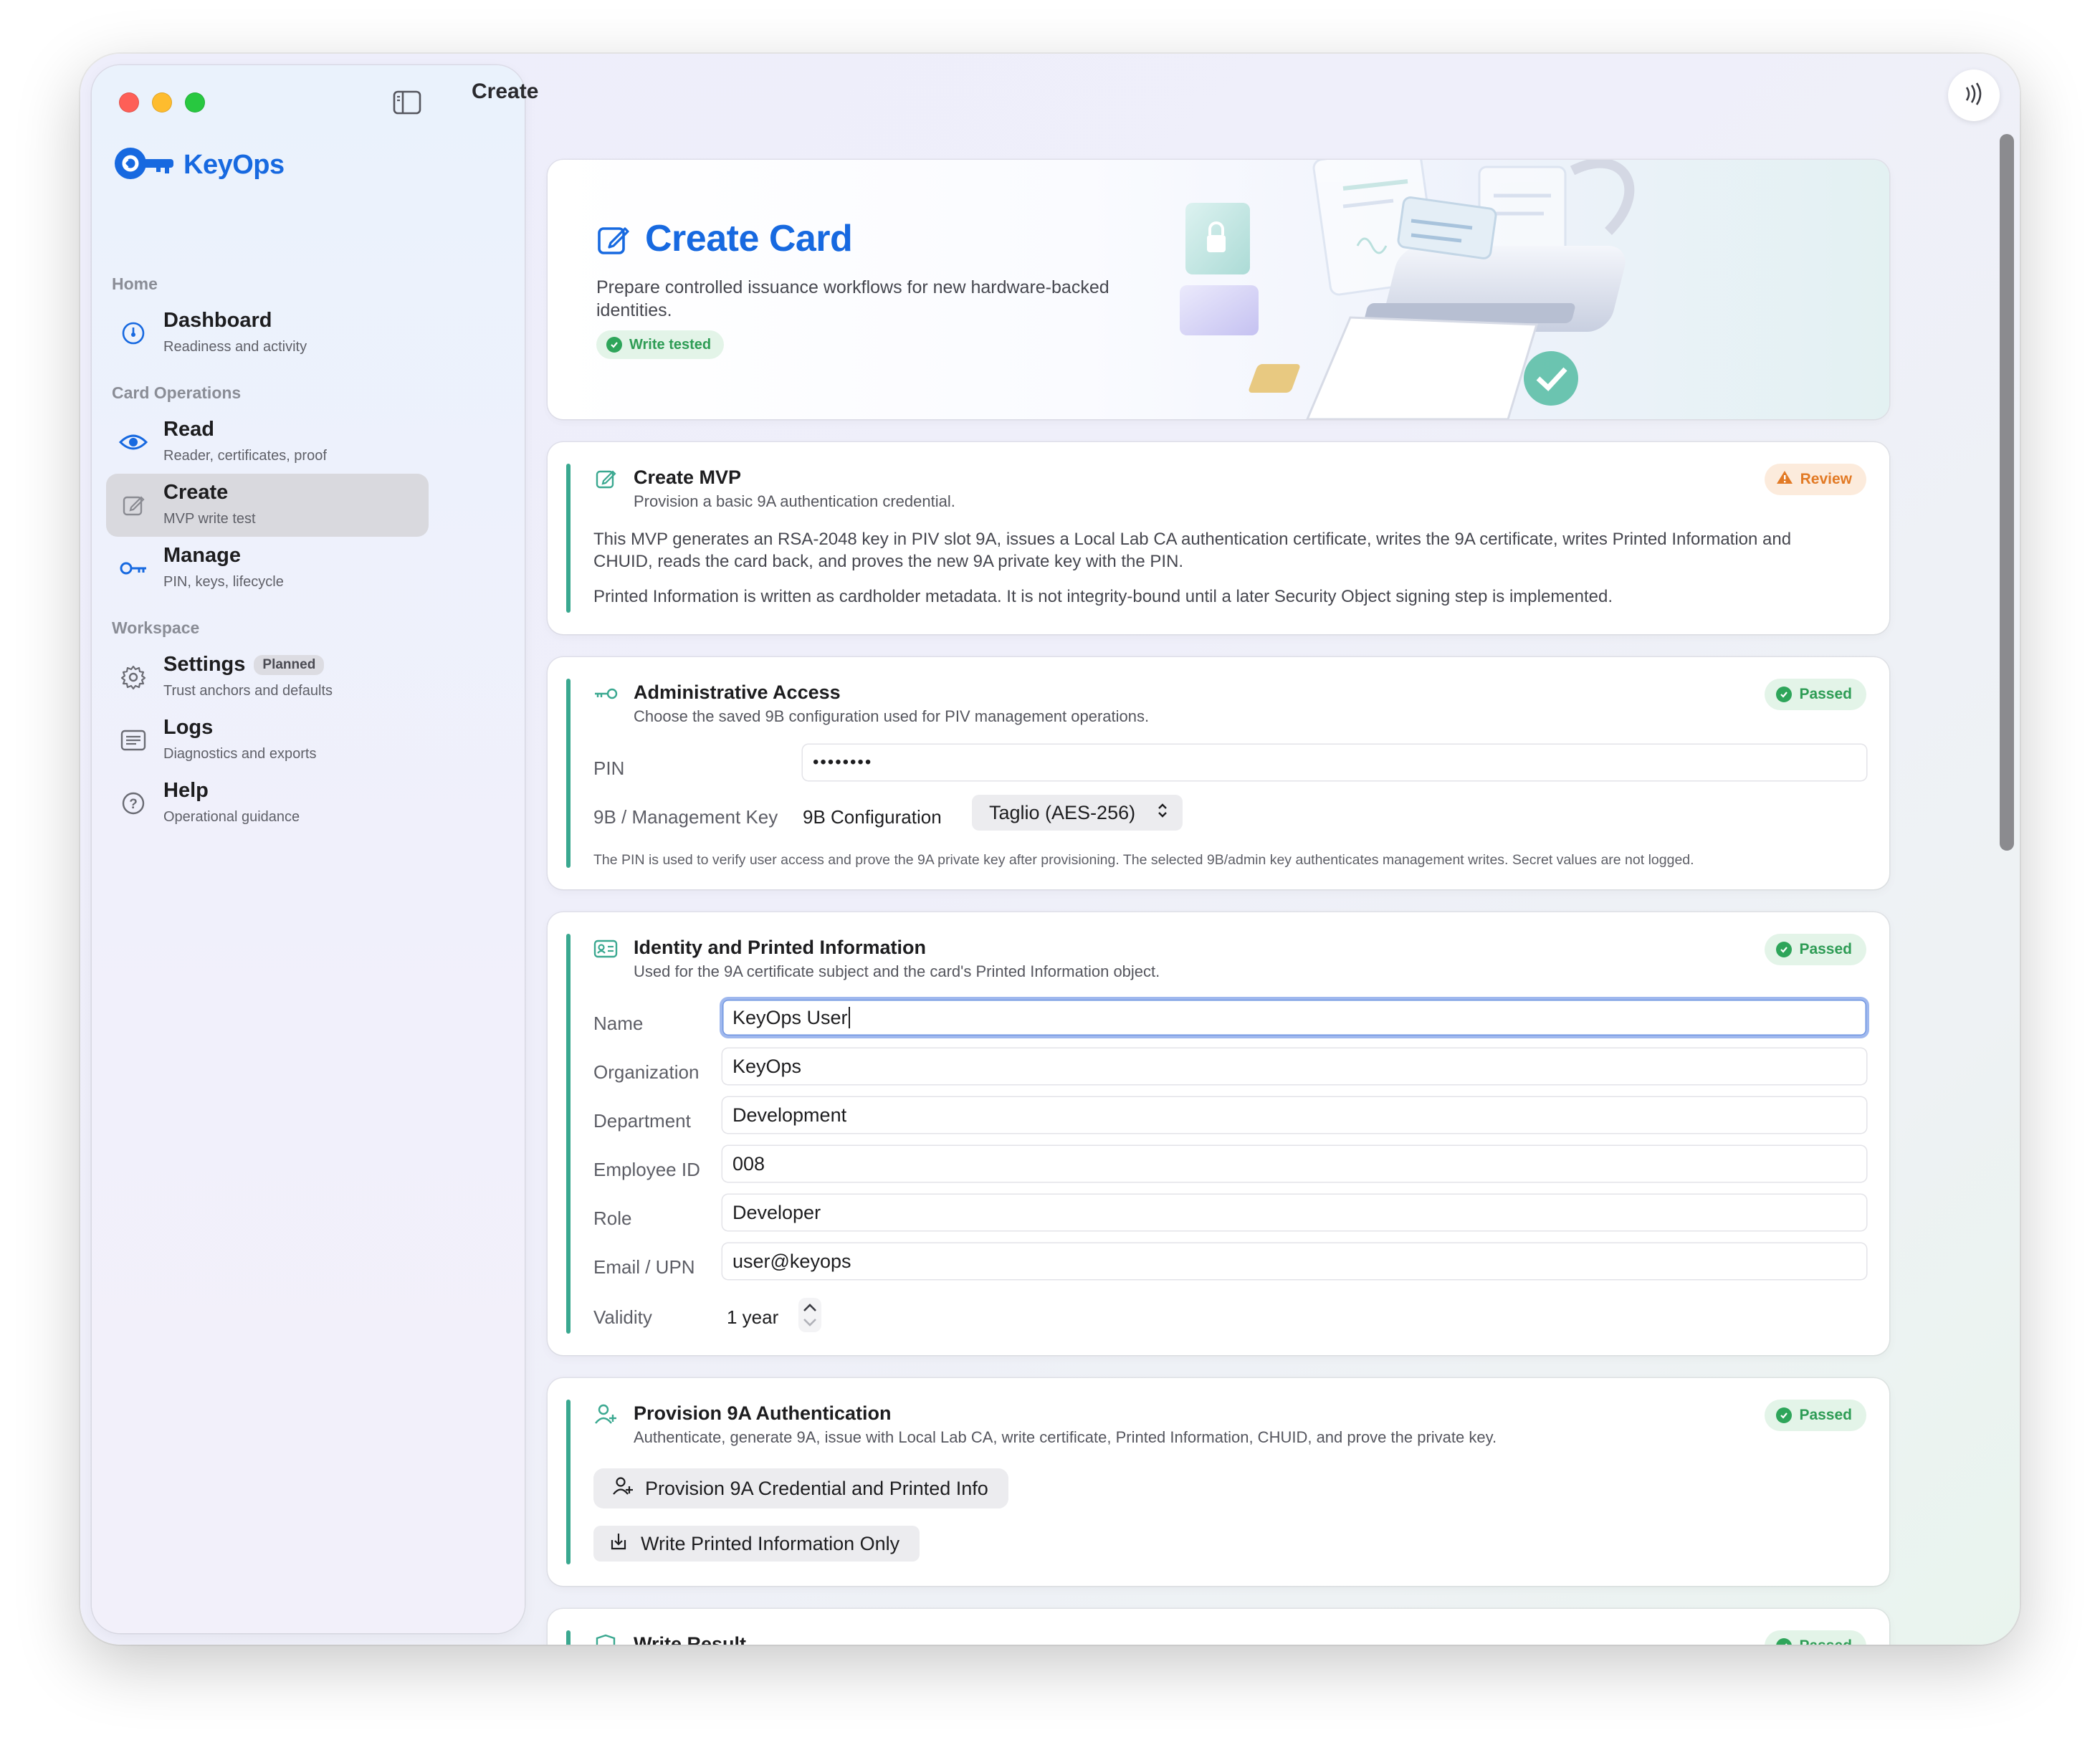 The width and height of the screenshot is (2100, 1750). Describe the element at coordinates (1218, 1627) in the screenshot. I see `write-result-card: Write Result Passed` at that location.